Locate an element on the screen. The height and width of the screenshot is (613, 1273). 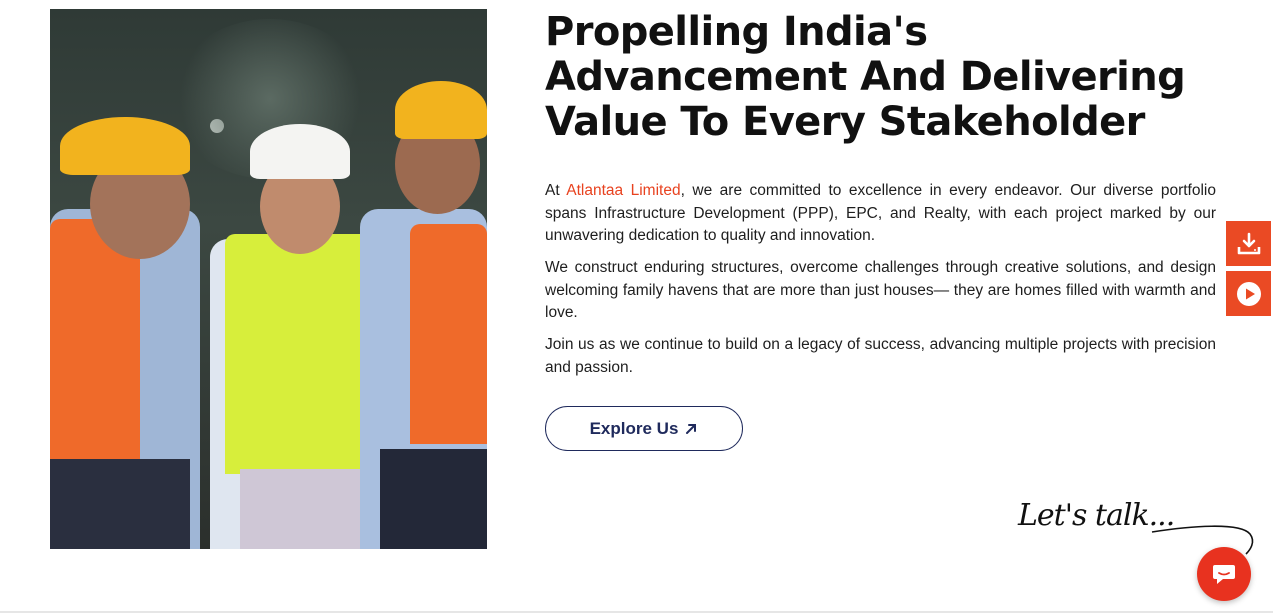
download-icon is located at coordinates (1248, 243).